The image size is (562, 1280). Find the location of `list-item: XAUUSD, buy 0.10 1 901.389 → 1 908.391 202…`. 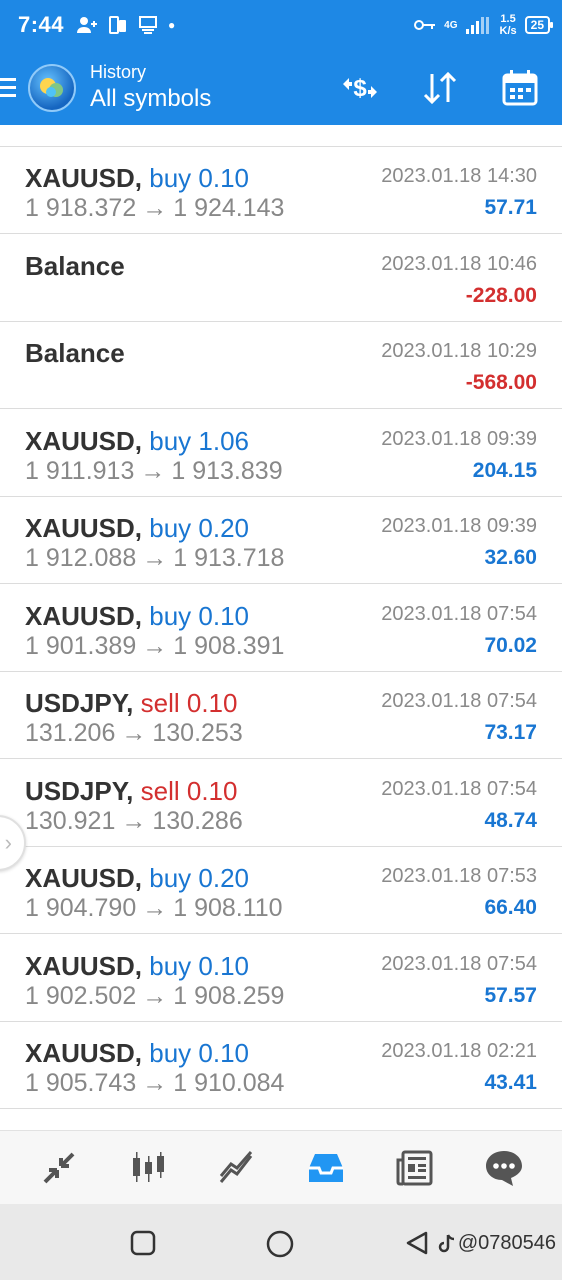

list-item: XAUUSD, buy 0.10 1 901.389 → 1 908.391 202… is located at coordinates (281, 628).